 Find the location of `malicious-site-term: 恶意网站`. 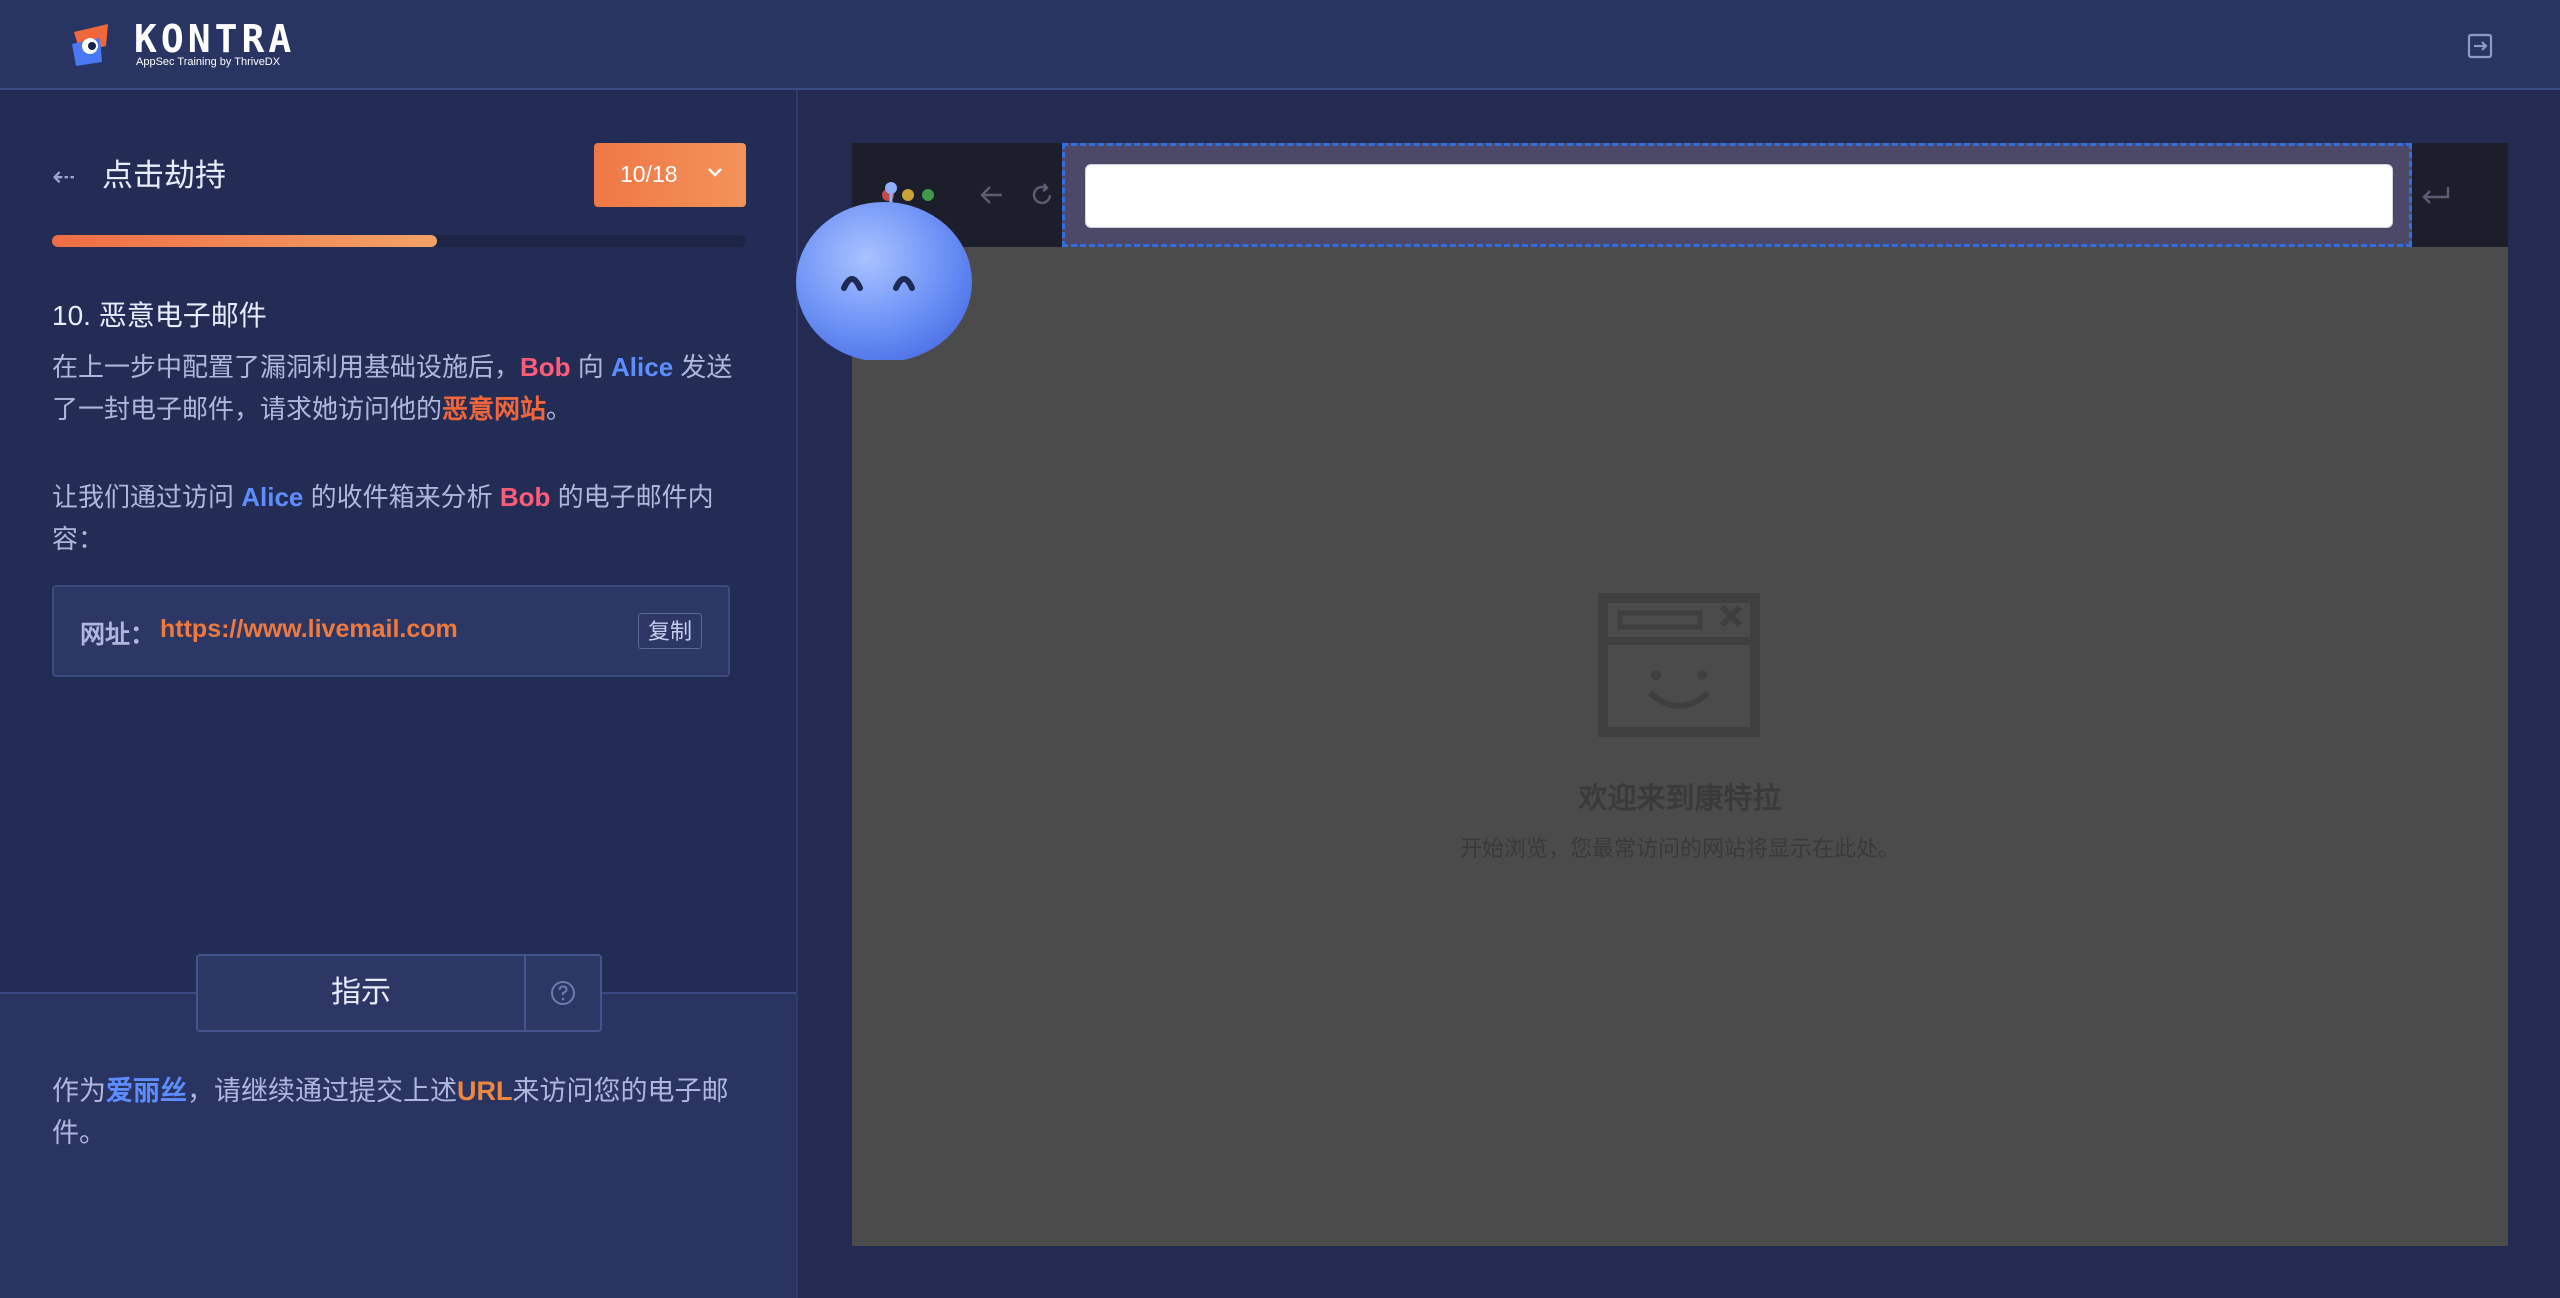

malicious-site-term: 恶意网站 is located at coordinates (494, 409).